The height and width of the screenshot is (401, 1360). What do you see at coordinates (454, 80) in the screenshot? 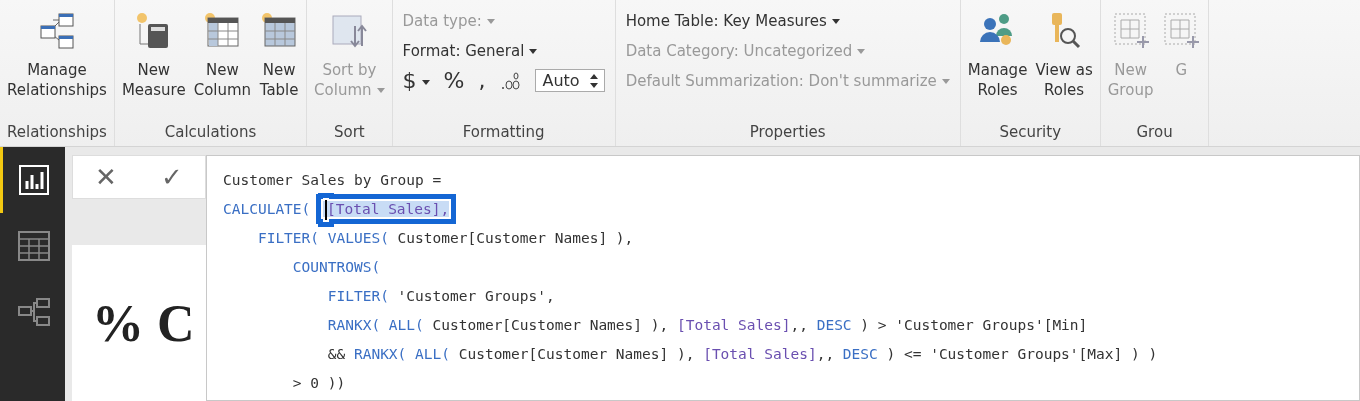
I see `percent-button: %` at bounding box center [454, 80].